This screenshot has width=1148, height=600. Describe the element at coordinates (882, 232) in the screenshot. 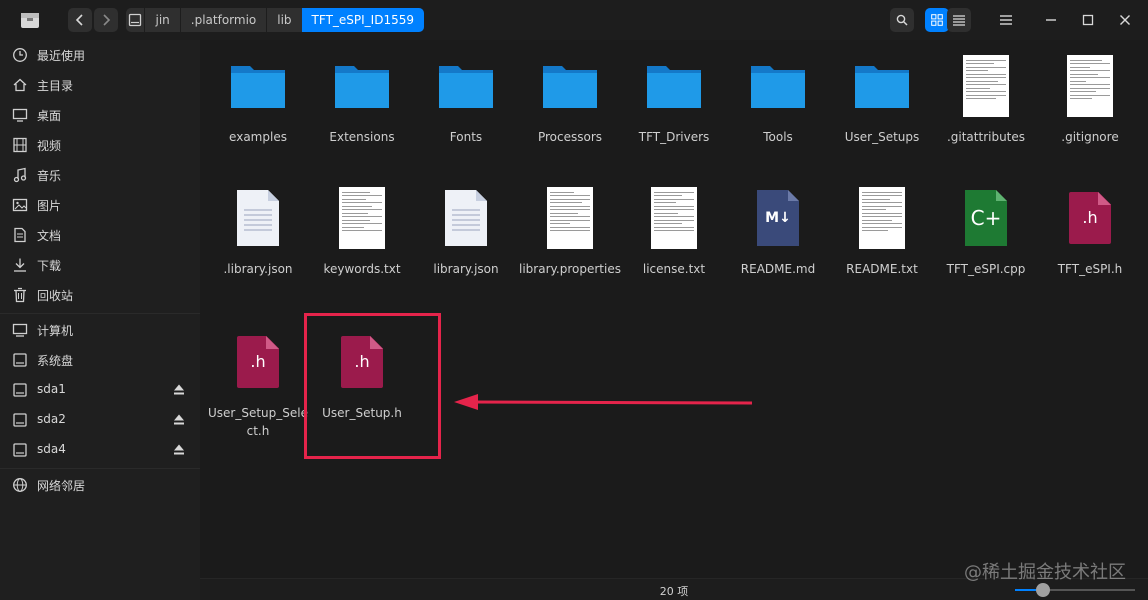

I see `file-item: README.txt` at that location.